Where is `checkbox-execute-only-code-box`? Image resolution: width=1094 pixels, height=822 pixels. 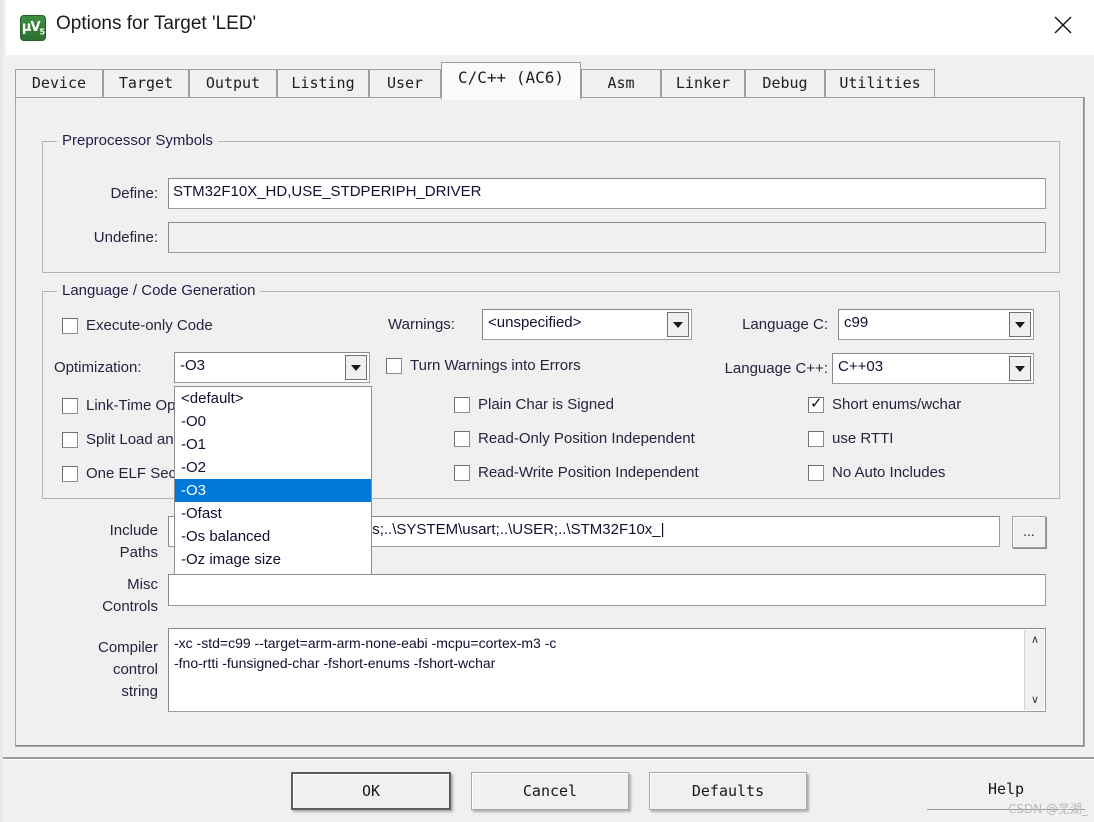 checkbox-execute-only-code-box is located at coordinates (70, 326).